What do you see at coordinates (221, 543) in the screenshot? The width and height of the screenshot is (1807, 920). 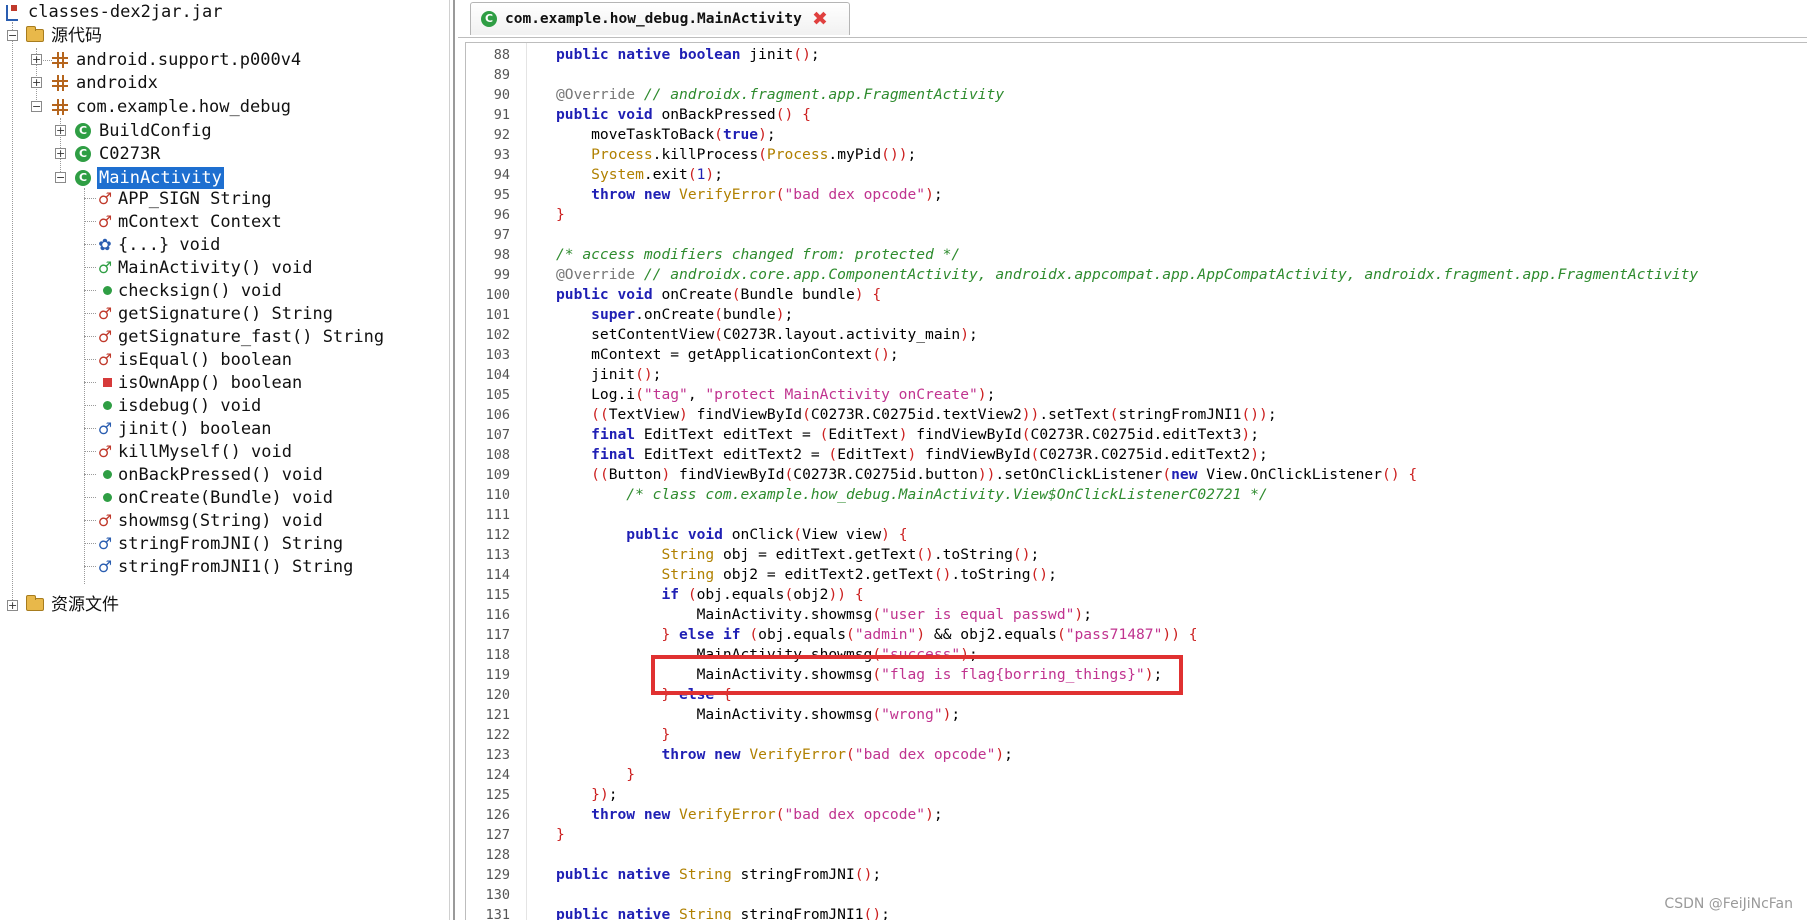 I see `tree-member: ♂ stringFromJNI() String` at bounding box center [221, 543].